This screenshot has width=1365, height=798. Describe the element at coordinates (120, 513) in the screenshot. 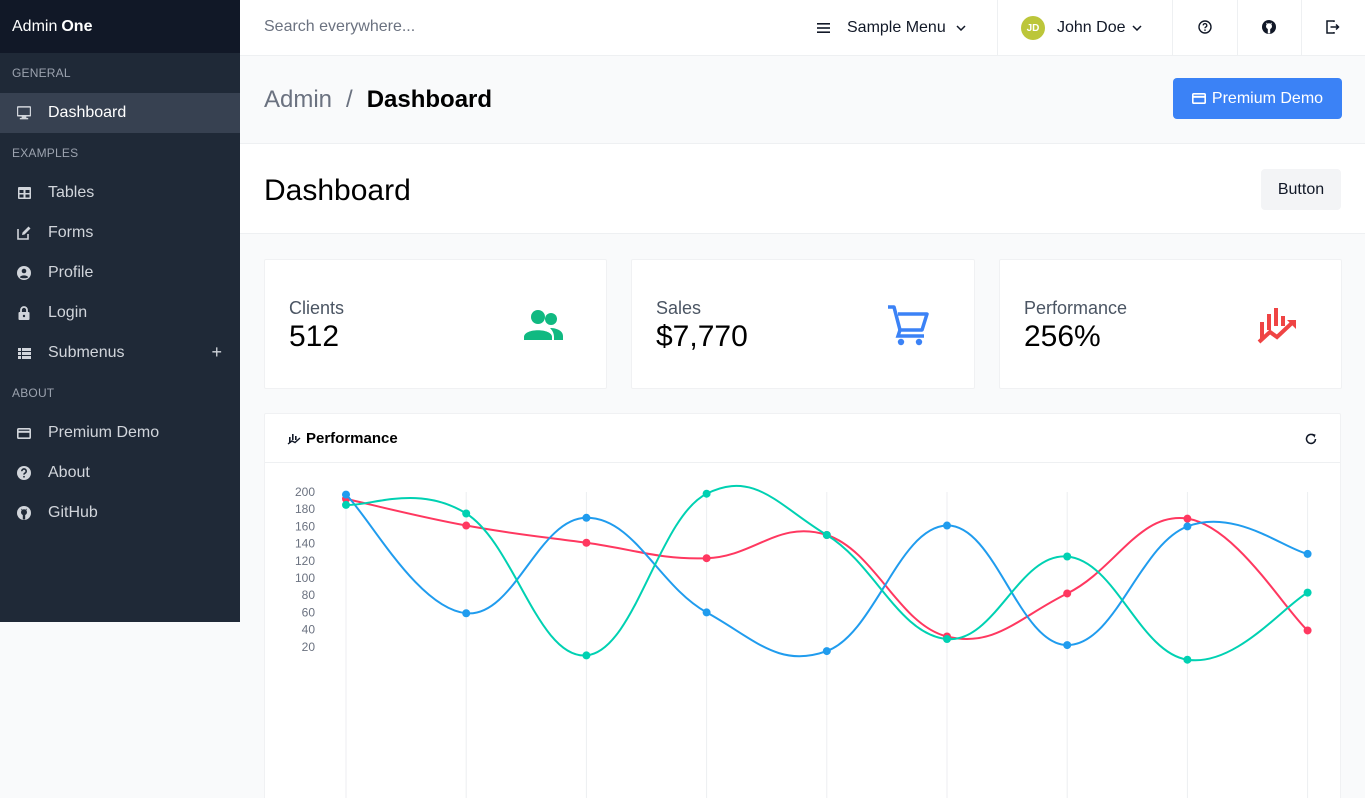

I see `sidebar-item-github: GitHub` at that location.